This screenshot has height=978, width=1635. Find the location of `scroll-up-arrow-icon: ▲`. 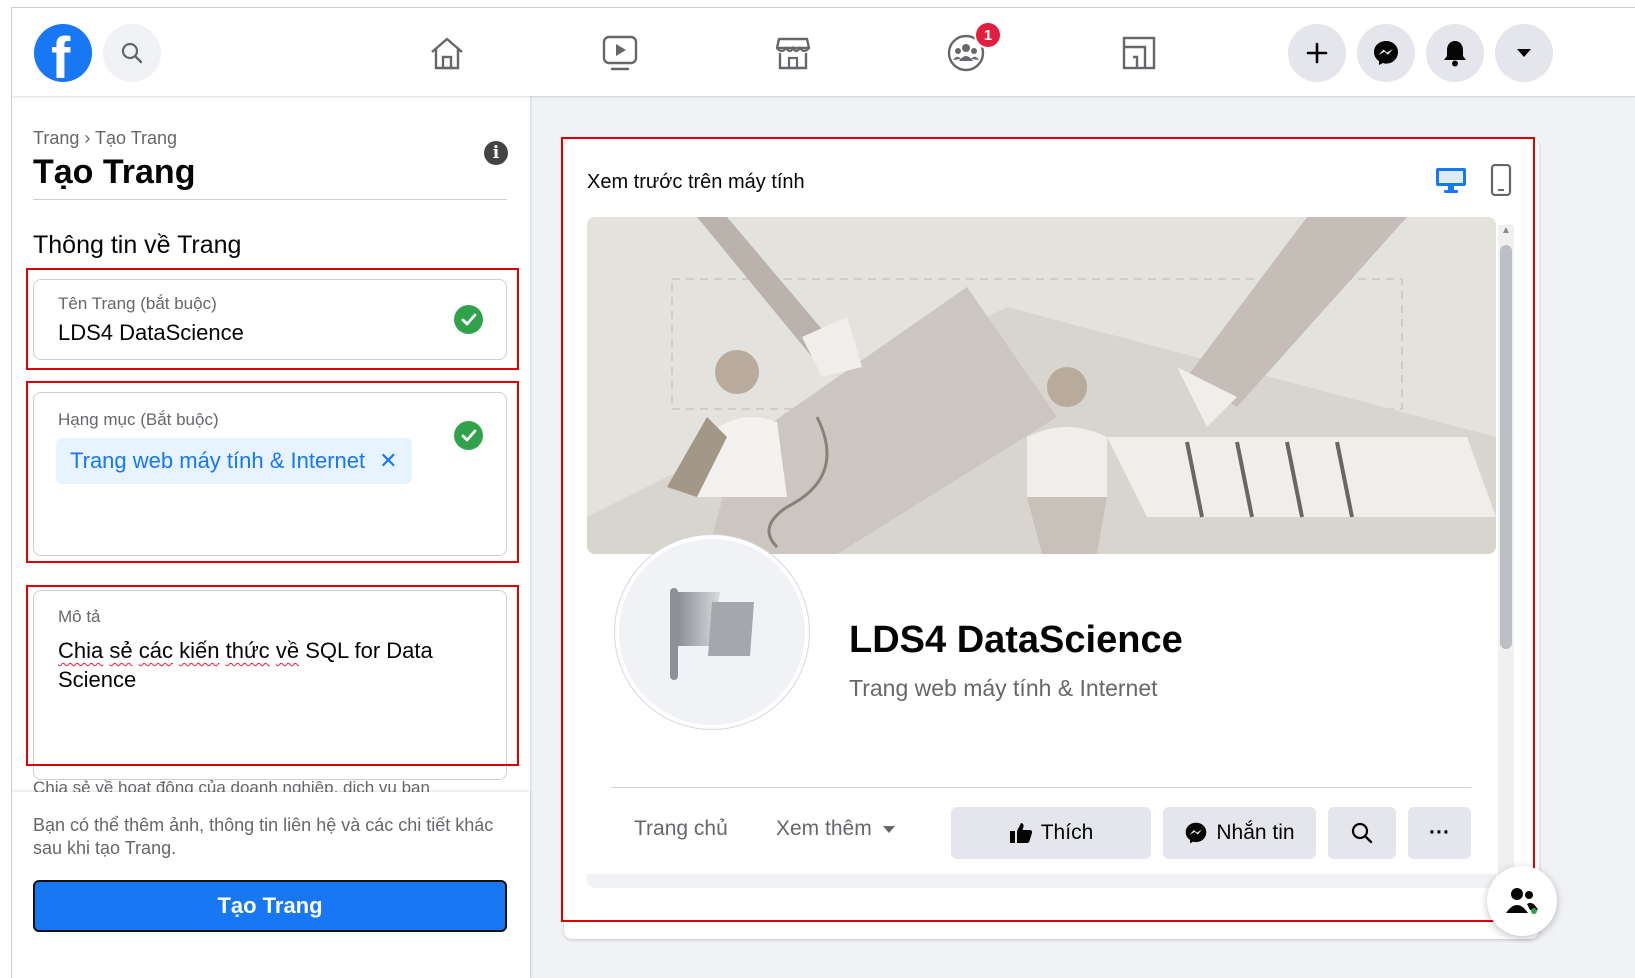

scroll-up-arrow-icon: ▲ is located at coordinates (1506, 230).